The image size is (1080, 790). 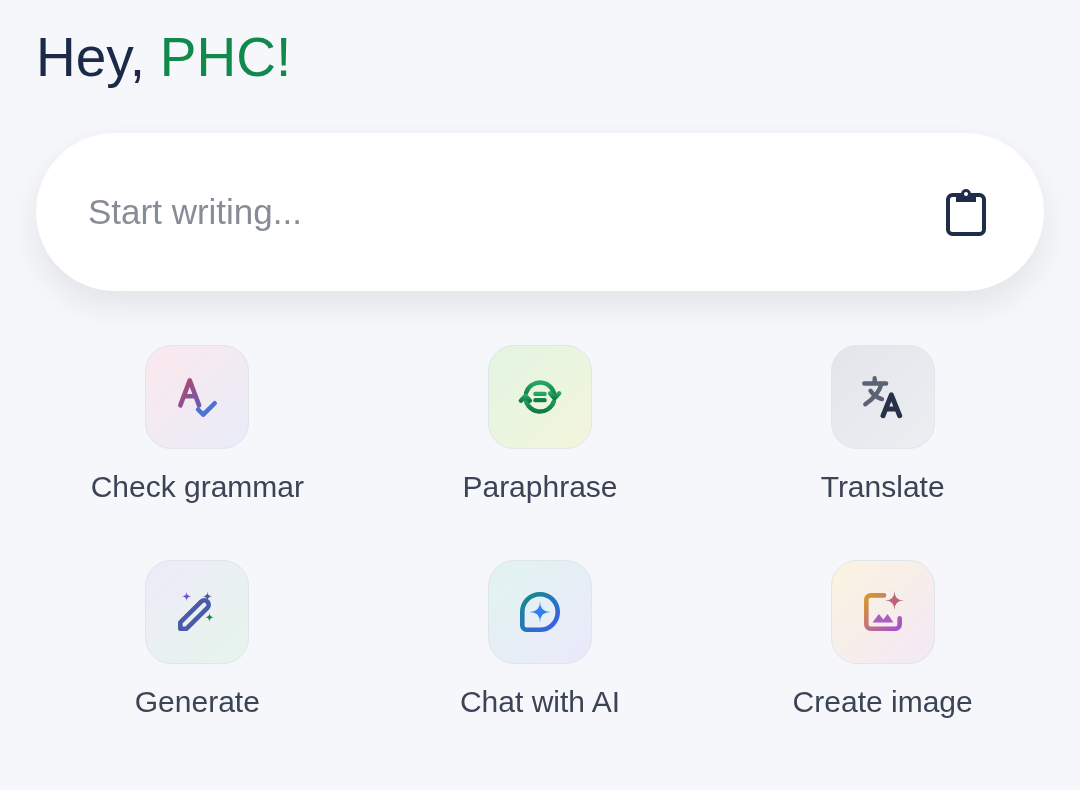 What do you see at coordinates (197, 612) in the screenshot?
I see `pencil-sparkles-icon` at bounding box center [197, 612].